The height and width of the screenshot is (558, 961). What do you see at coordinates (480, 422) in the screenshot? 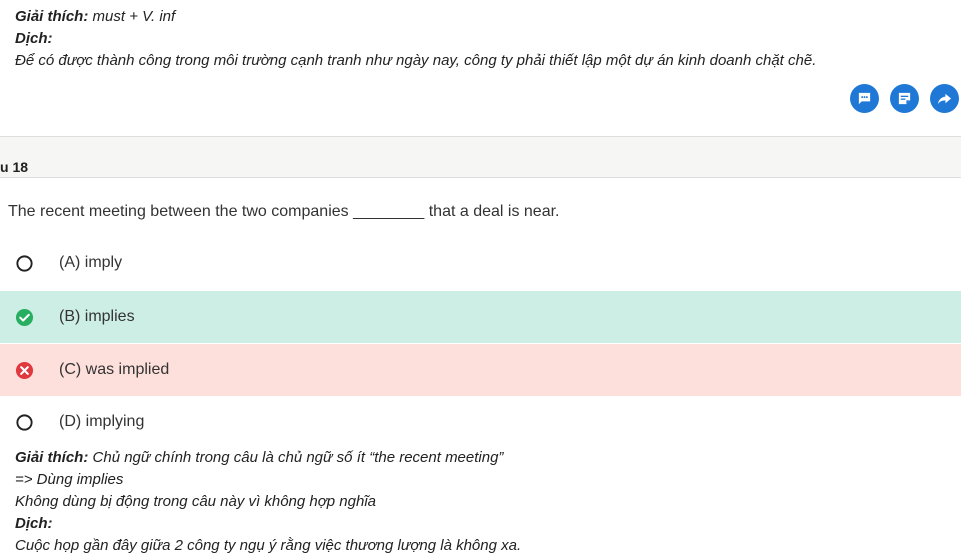
I see `option-d: (D) implying` at bounding box center [480, 422].